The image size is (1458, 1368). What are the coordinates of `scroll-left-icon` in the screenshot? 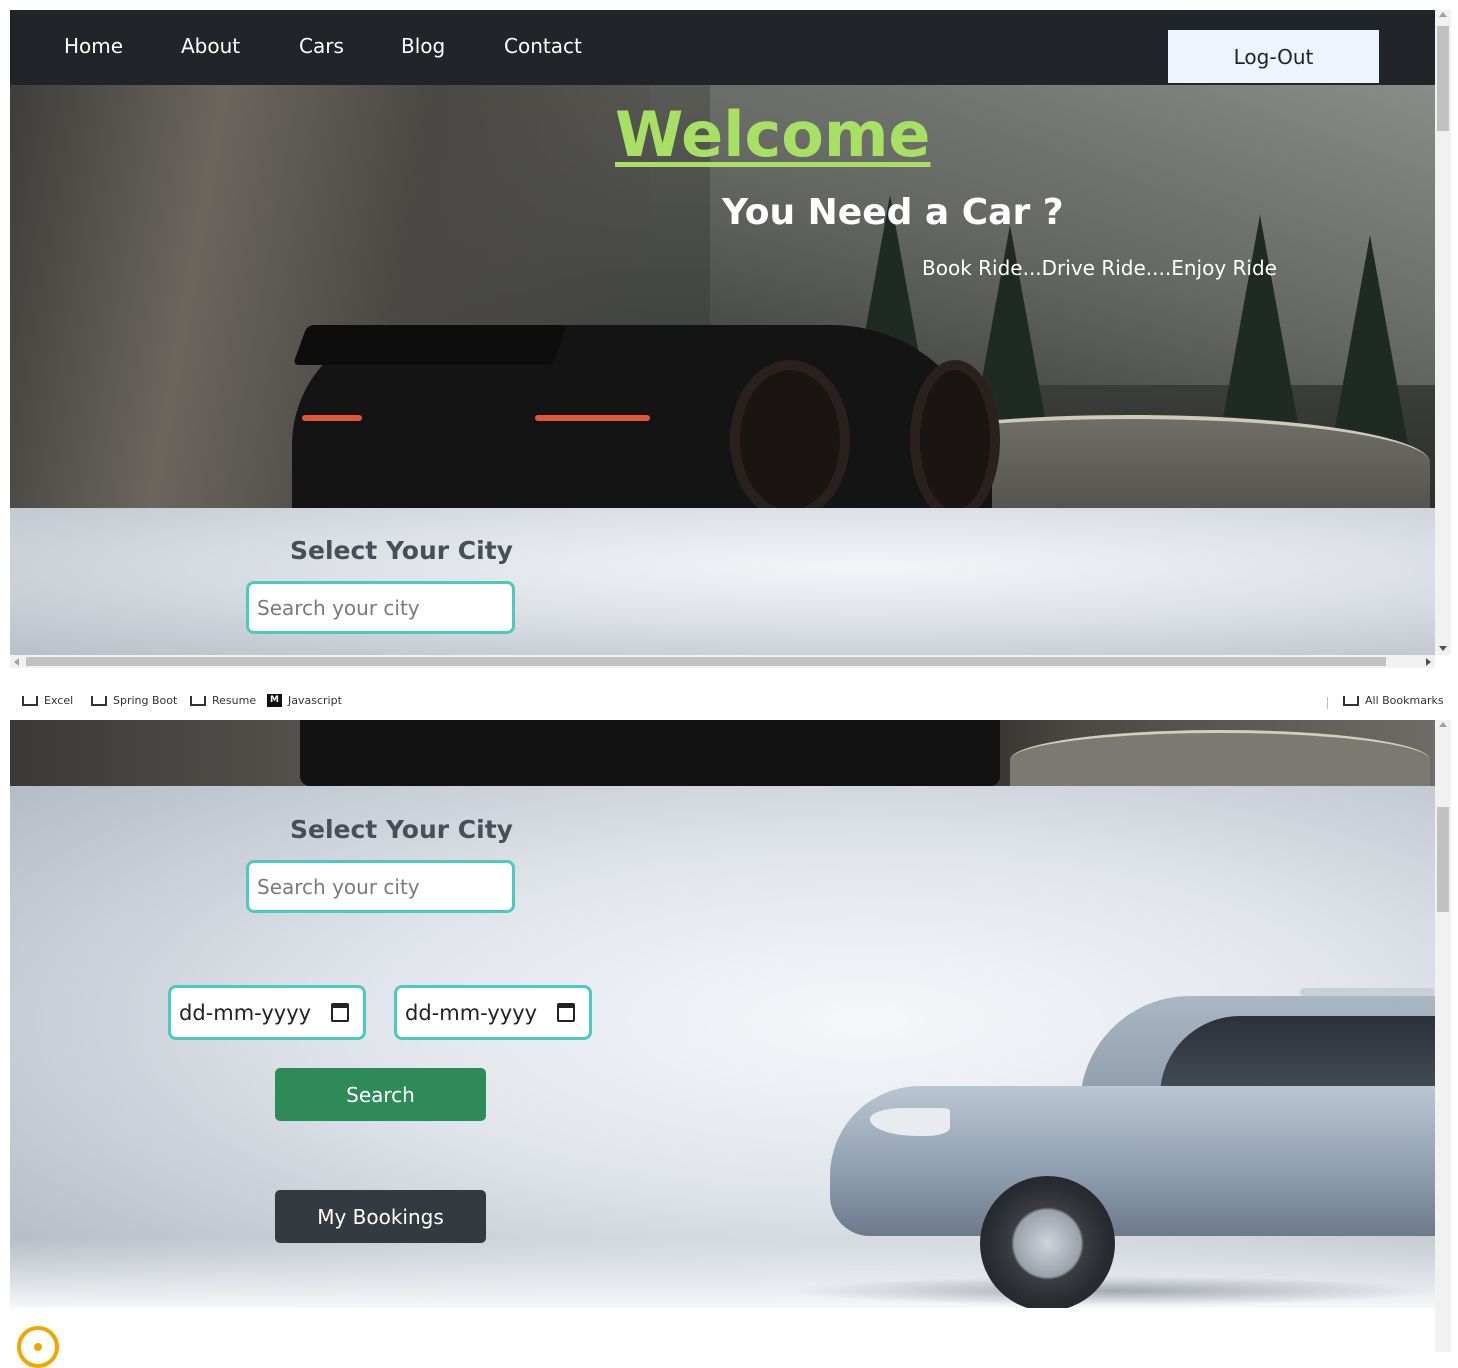 It's located at (16, 662).